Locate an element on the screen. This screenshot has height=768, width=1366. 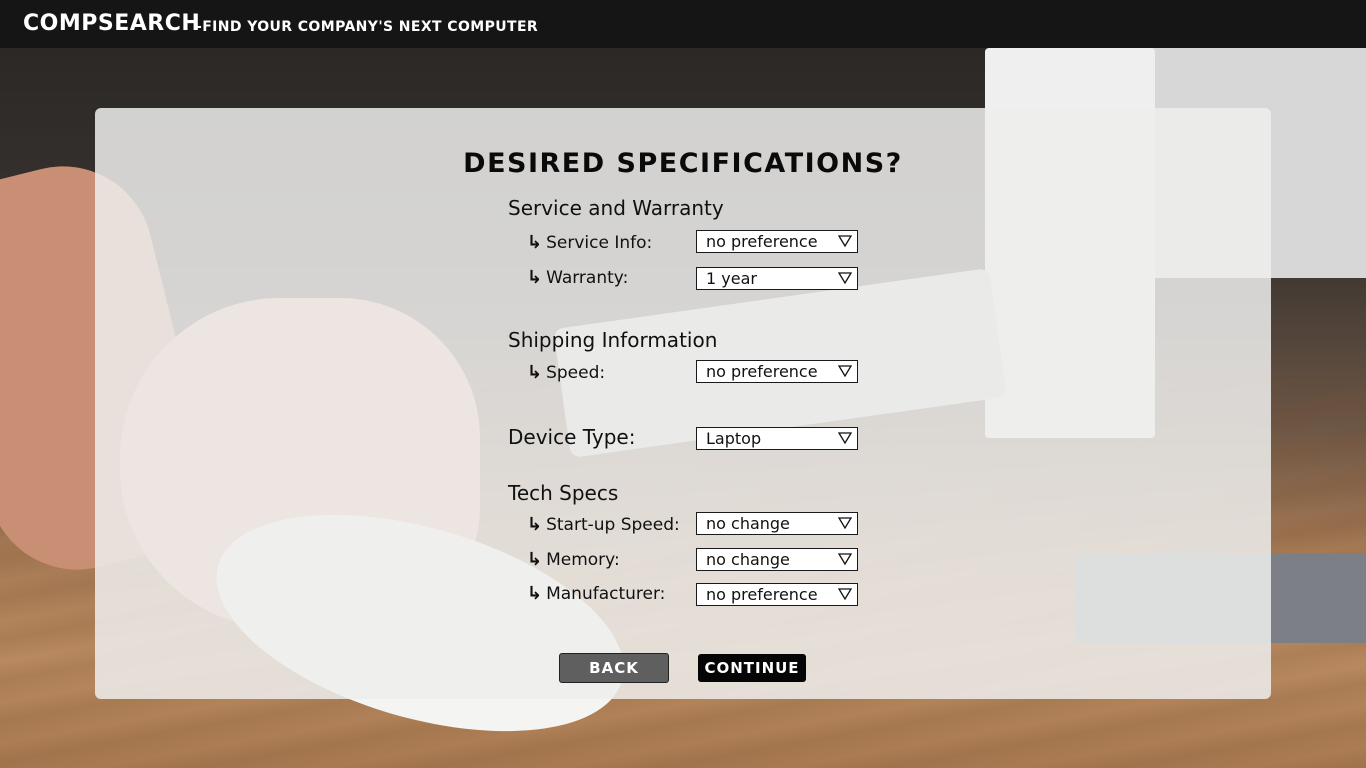
section-title-shipping: Shipping Information is located at coordinates (613, 340).